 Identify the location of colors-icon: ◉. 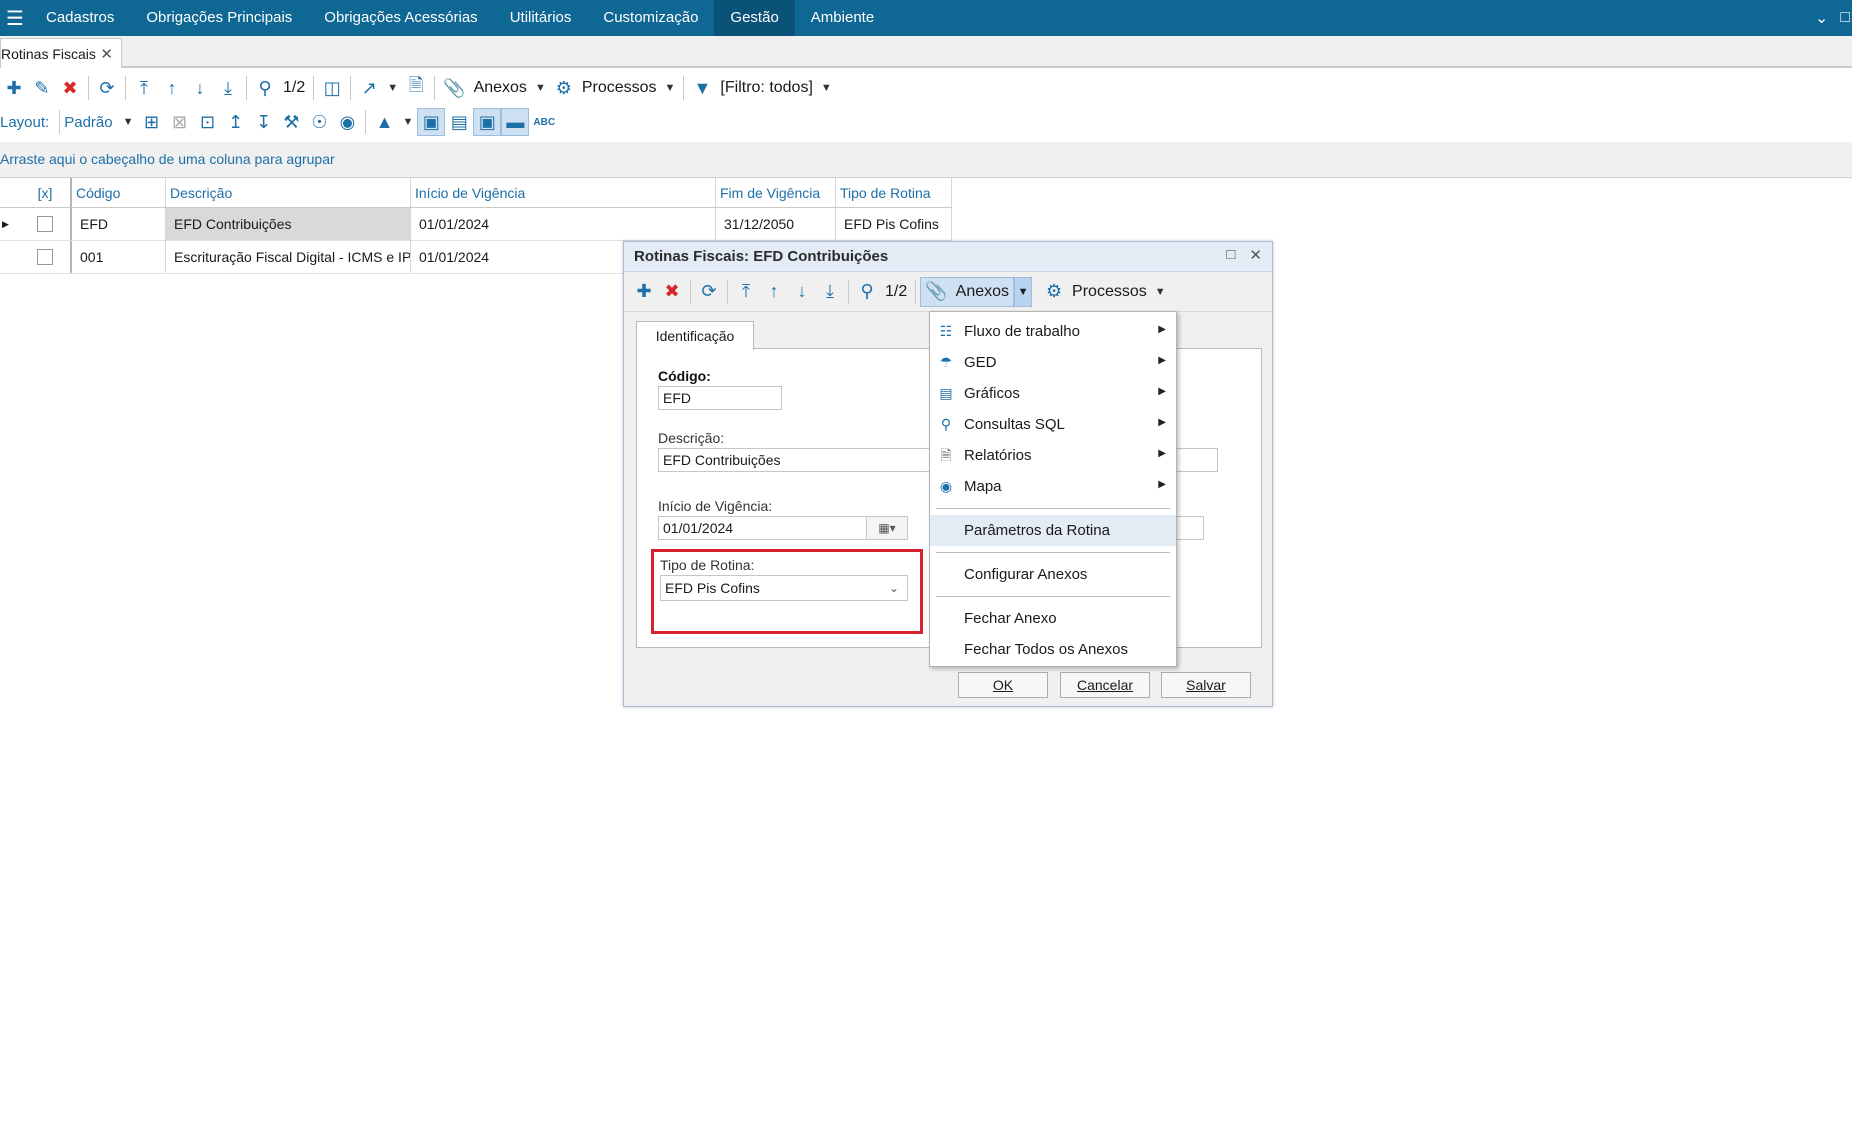
(347, 122).